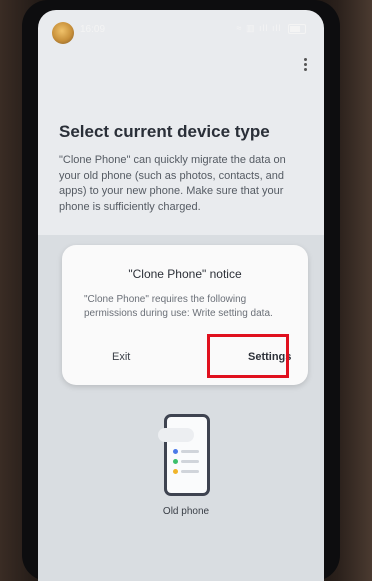  I want to click on front-camera, so click(63, 33).